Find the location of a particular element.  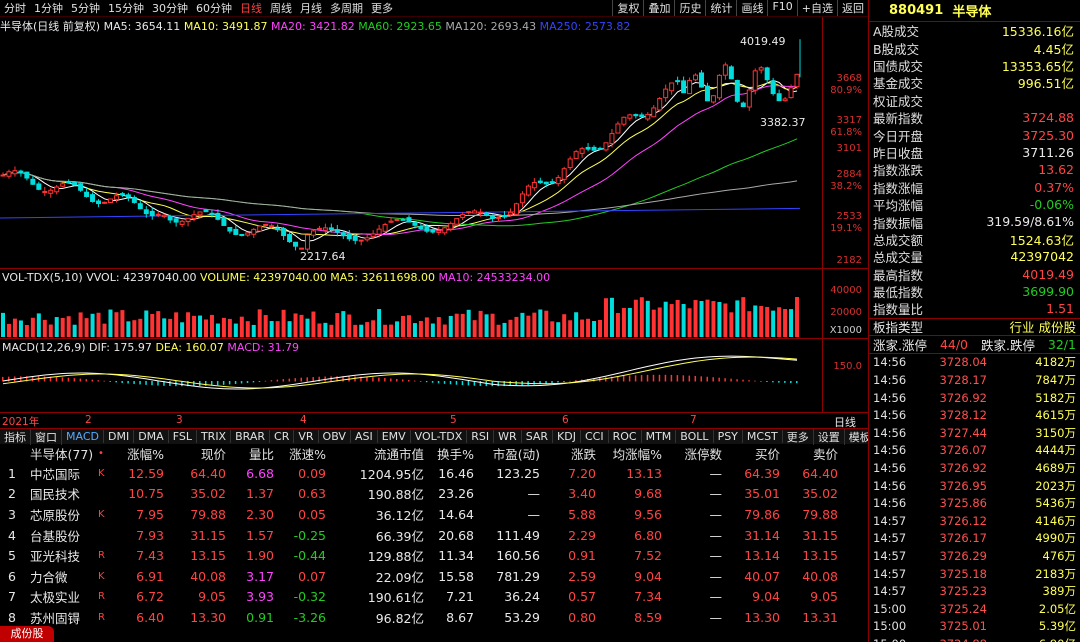

macd-dea: DEA: 160.07 is located at coordinates (189, 347).